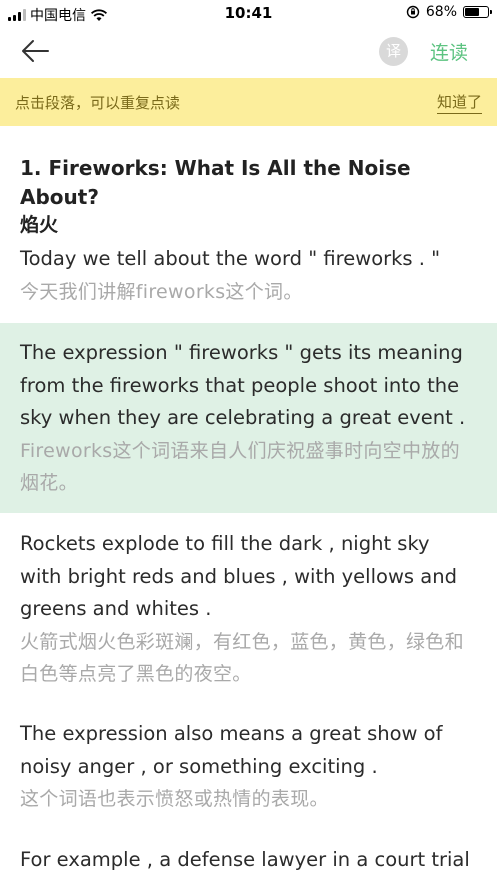  I want to click on orientation-lock-icon, so click(413, 12).